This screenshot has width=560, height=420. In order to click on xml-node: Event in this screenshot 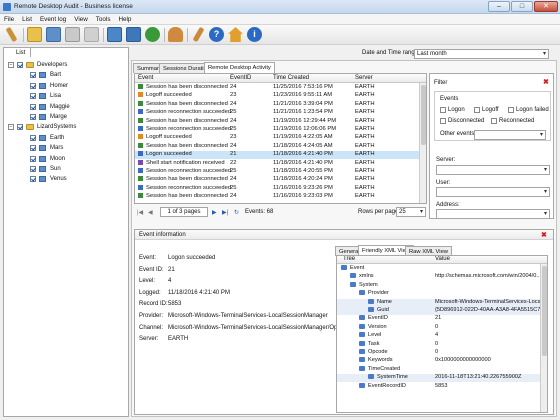, I will do `click(442, 269)`.